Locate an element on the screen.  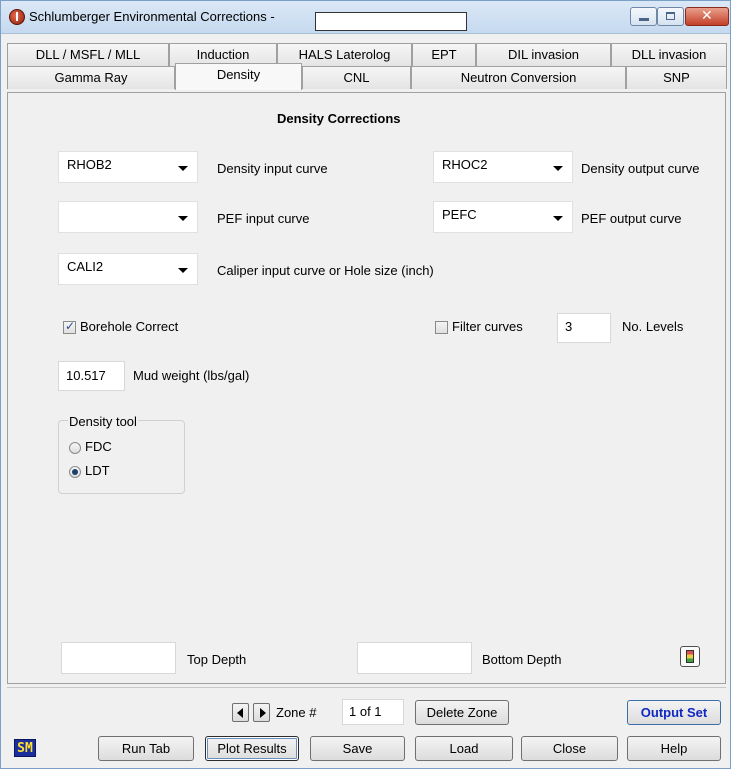
arrow-right-icon is located at coordinates (263, 713).